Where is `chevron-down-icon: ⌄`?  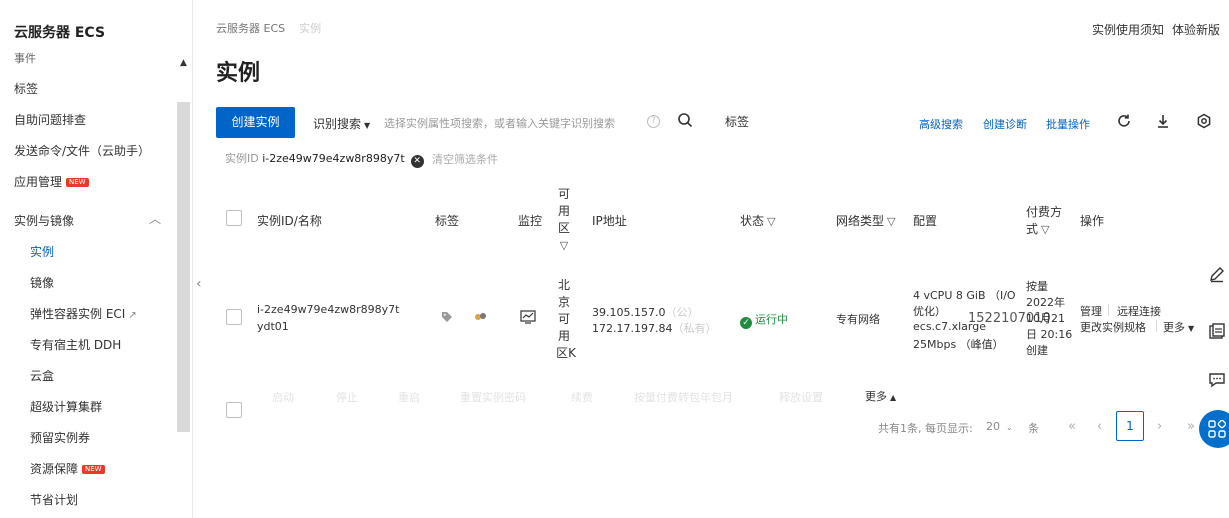 chevron-down-icon: ⌄ is located at coordinates (1009, 427).